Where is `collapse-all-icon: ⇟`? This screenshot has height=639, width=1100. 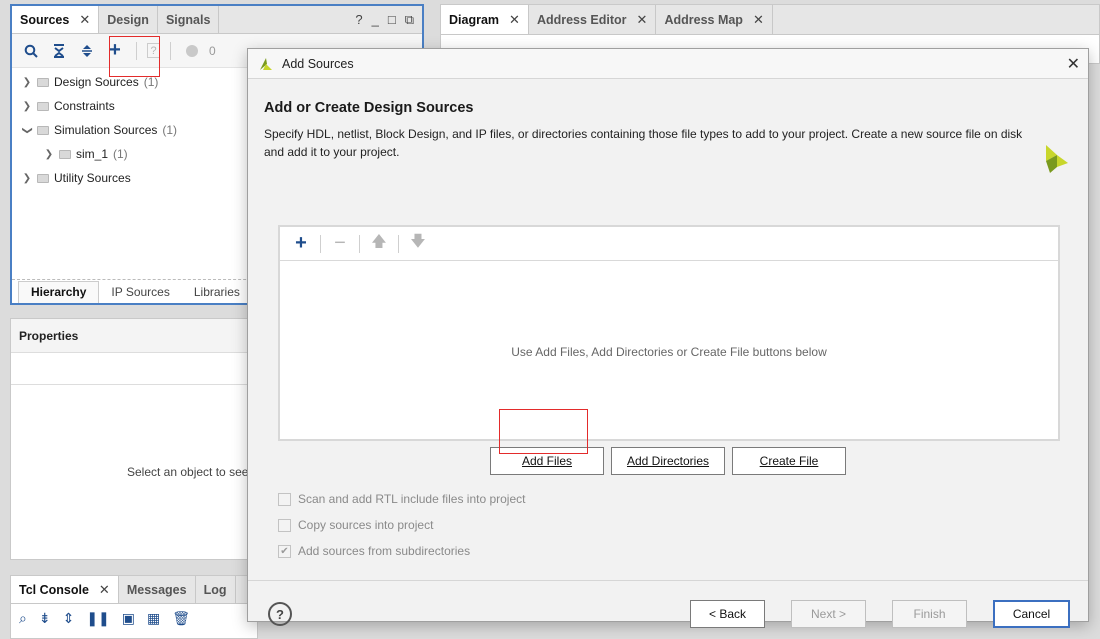
collapse-all-icon: ⇟ is located at coordinates (45, 618).